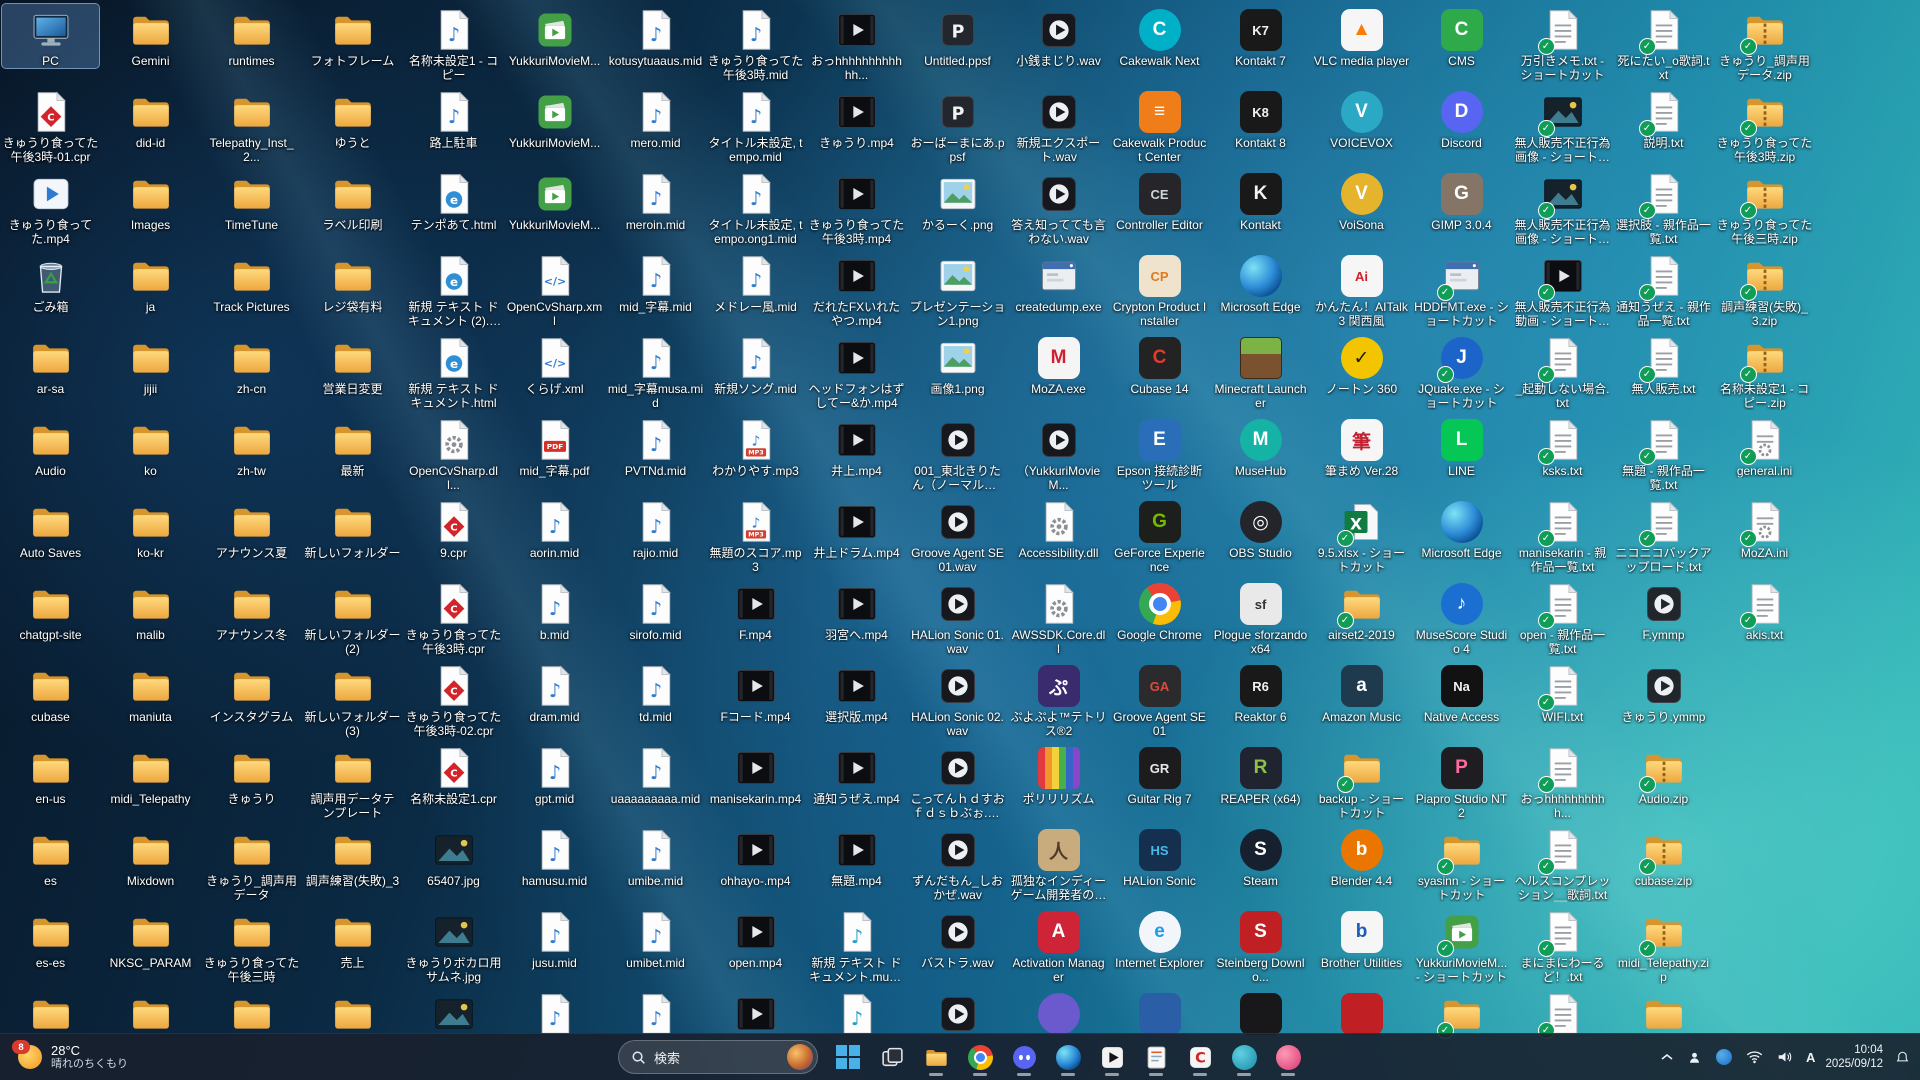 This screenshot has height=1080, width=1920. Describe the element at coordinates (957, 781) in the screenshot. I see `desktop-icon: こってんｈｄすおｆｄｓｂぶぉ.wav` at that location.